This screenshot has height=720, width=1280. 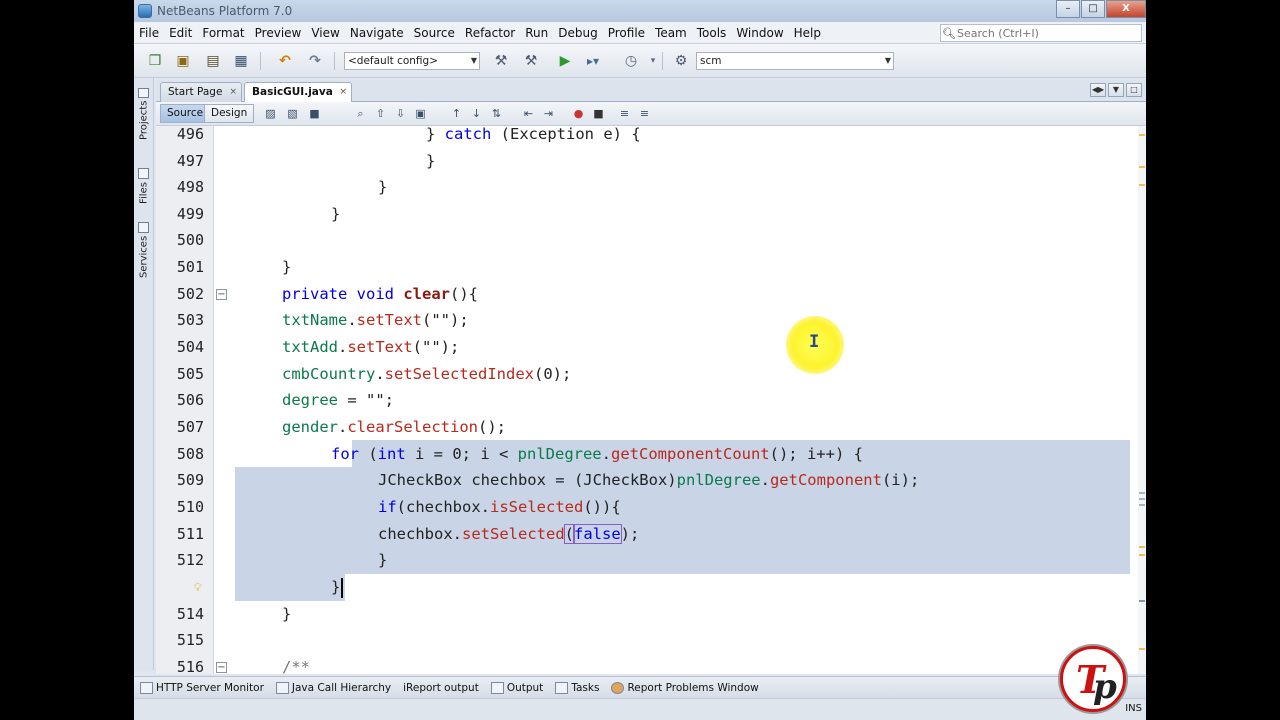 What do you see at coordinates (501, 61) in the screenshot?
I see `build-hammer-icon: ⚒` at bounding box center [501, 61].